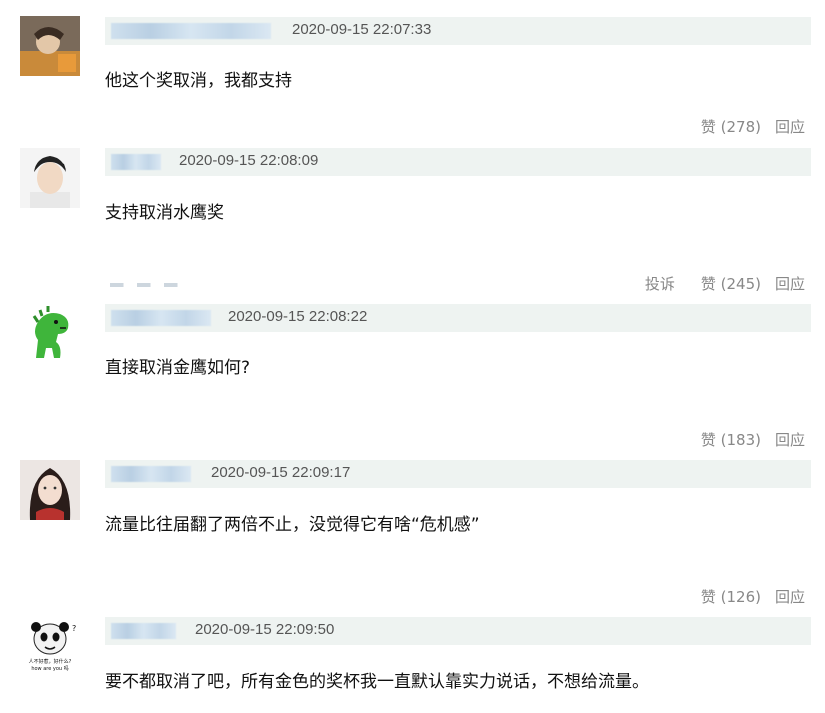 This screenshot has width=825, height=713. Describe the element at coordinates (458, 318) in the screenshot. I see `comment-meta: 2020-09-15 22:08:22` at that location.